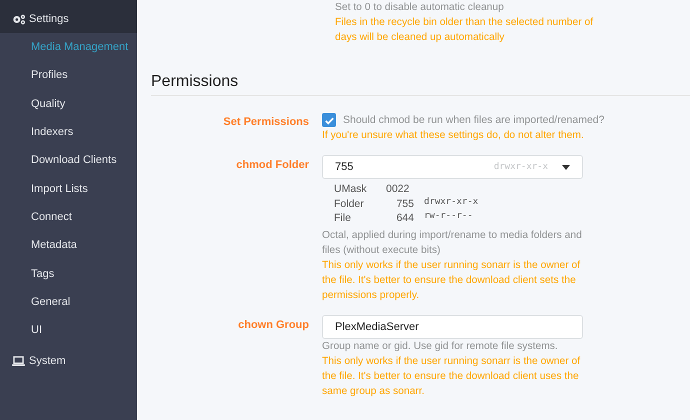 Image resolution: width=690 pixels, height=420 pixels. What do you see at coordinates (349, 203) in the screenshot?
I see `umask-label: Folder` at bounding box center [349, 203].